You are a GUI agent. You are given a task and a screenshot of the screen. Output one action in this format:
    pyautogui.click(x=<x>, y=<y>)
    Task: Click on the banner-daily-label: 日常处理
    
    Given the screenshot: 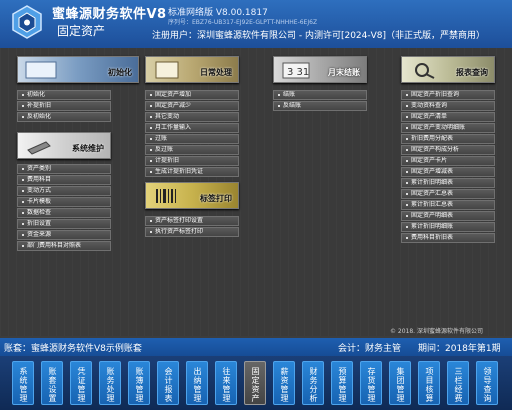 What is the action you would take?
    pyautogui.click(x=216, y=72)
    